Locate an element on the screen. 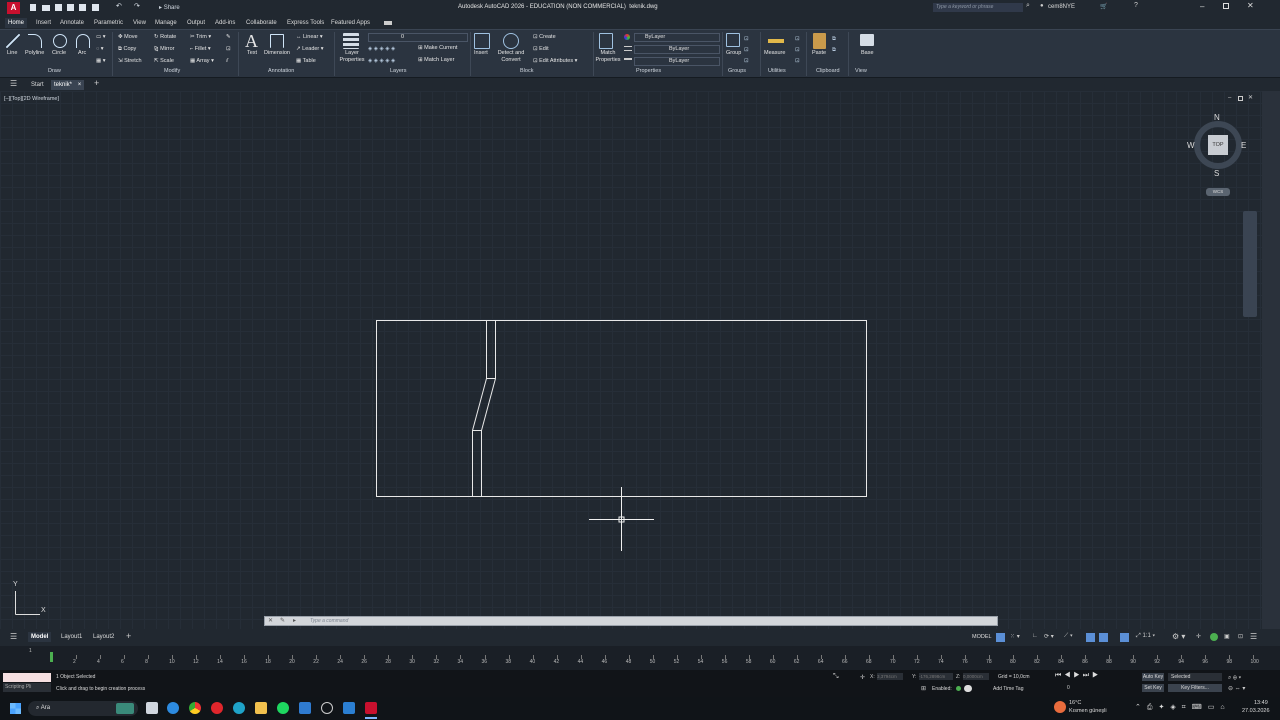  web-mobile-icon is located at coordinates (82, 7).